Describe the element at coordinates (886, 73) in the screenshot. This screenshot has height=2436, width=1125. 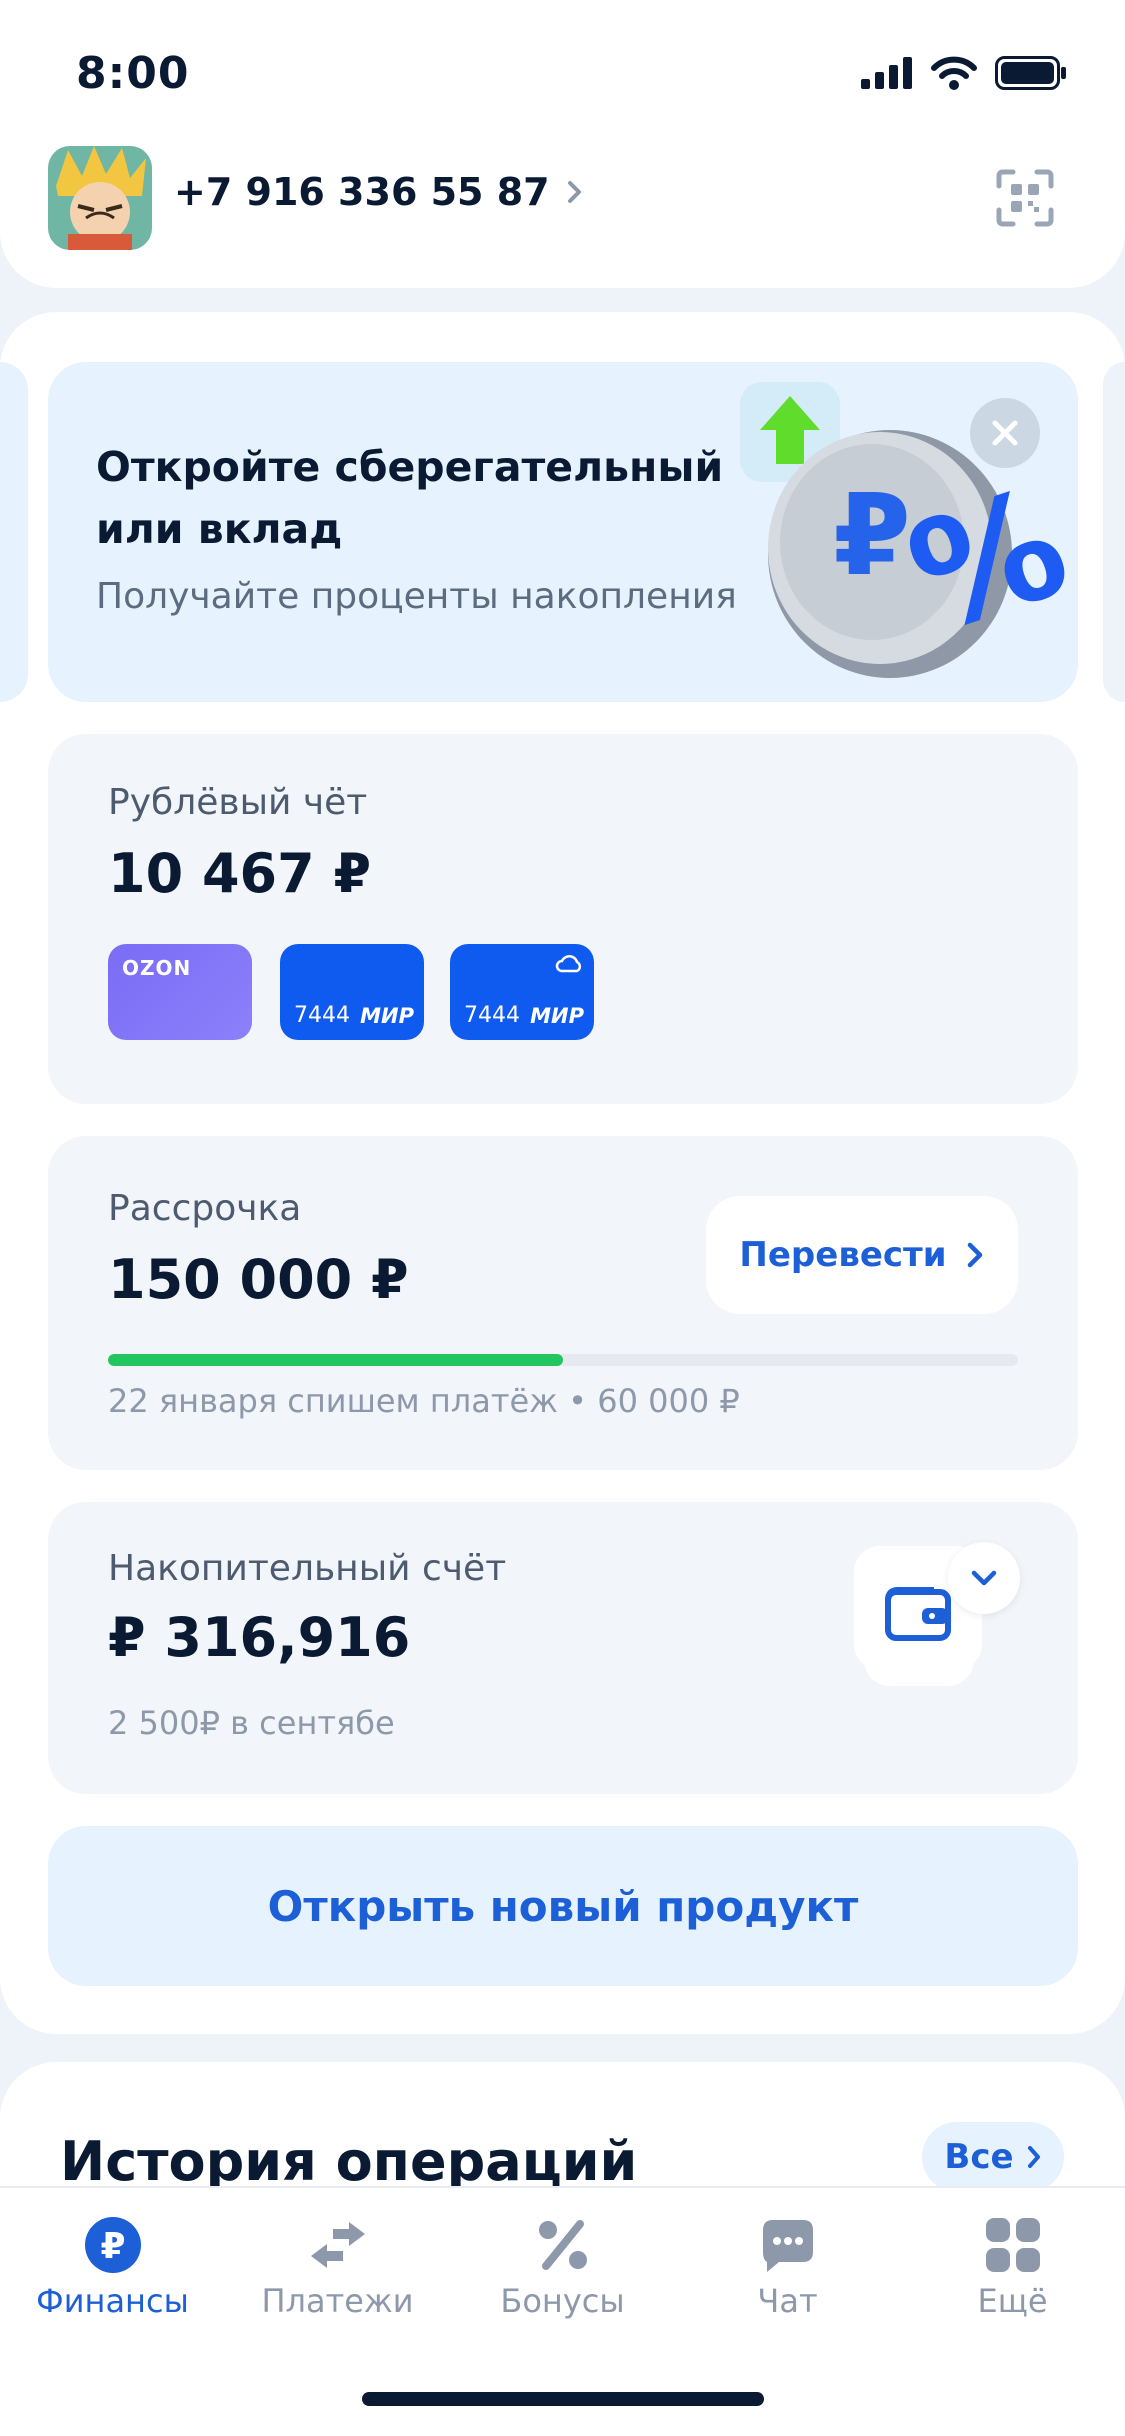
I see `signal-icon` at that location.